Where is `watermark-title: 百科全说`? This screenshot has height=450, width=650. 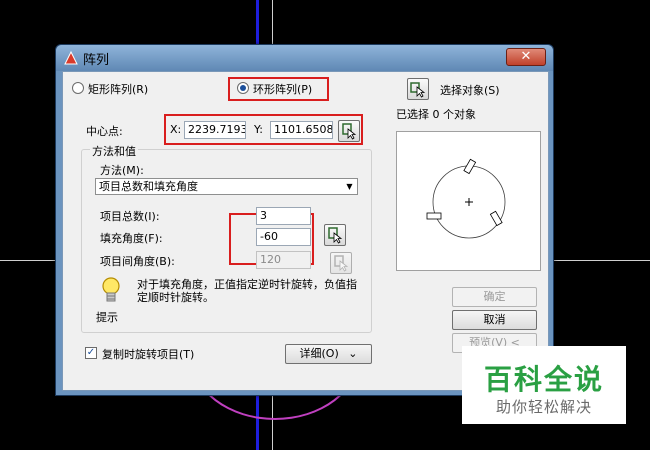
watermark-title: 百科全说 is located at coordinates (543, 379).